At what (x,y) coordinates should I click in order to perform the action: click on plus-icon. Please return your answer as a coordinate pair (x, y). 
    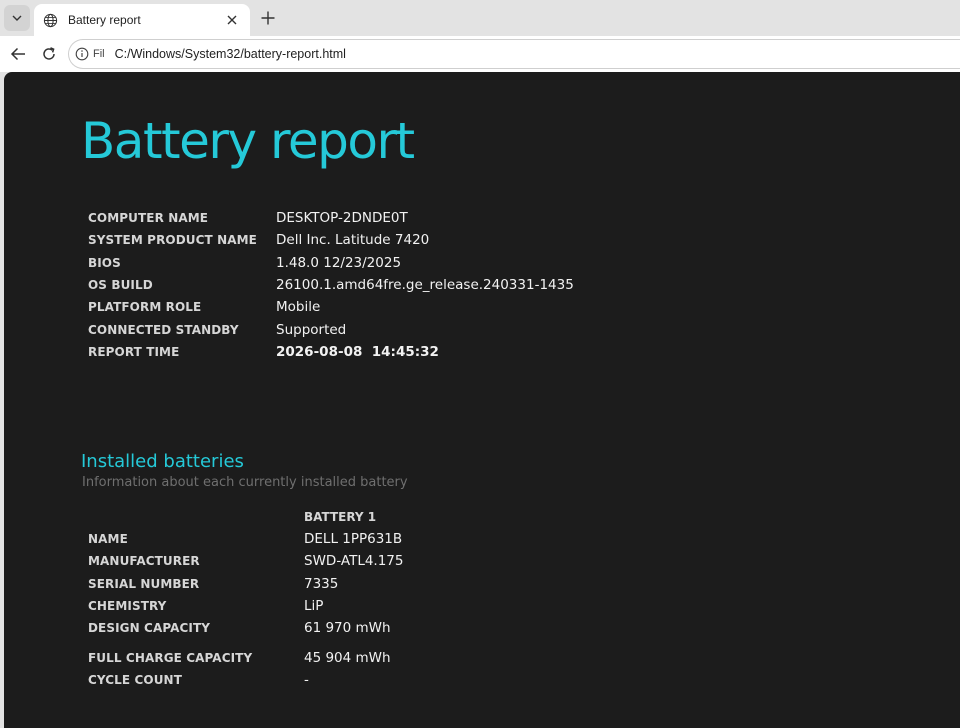
    Looking at the image, I should click on (268, 18).